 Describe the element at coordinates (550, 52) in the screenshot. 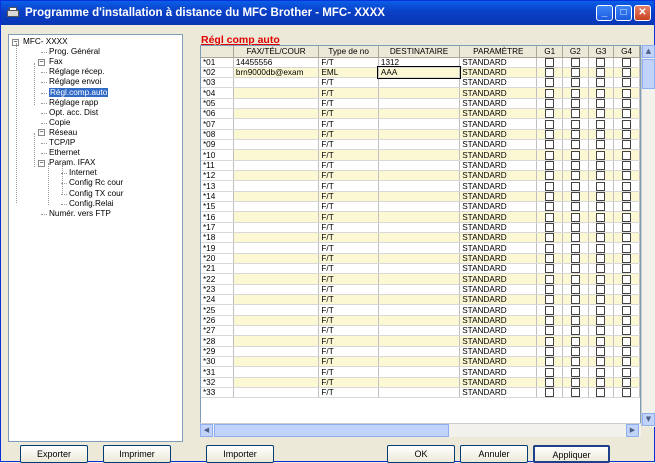

I see `column-header: G1` at that location.